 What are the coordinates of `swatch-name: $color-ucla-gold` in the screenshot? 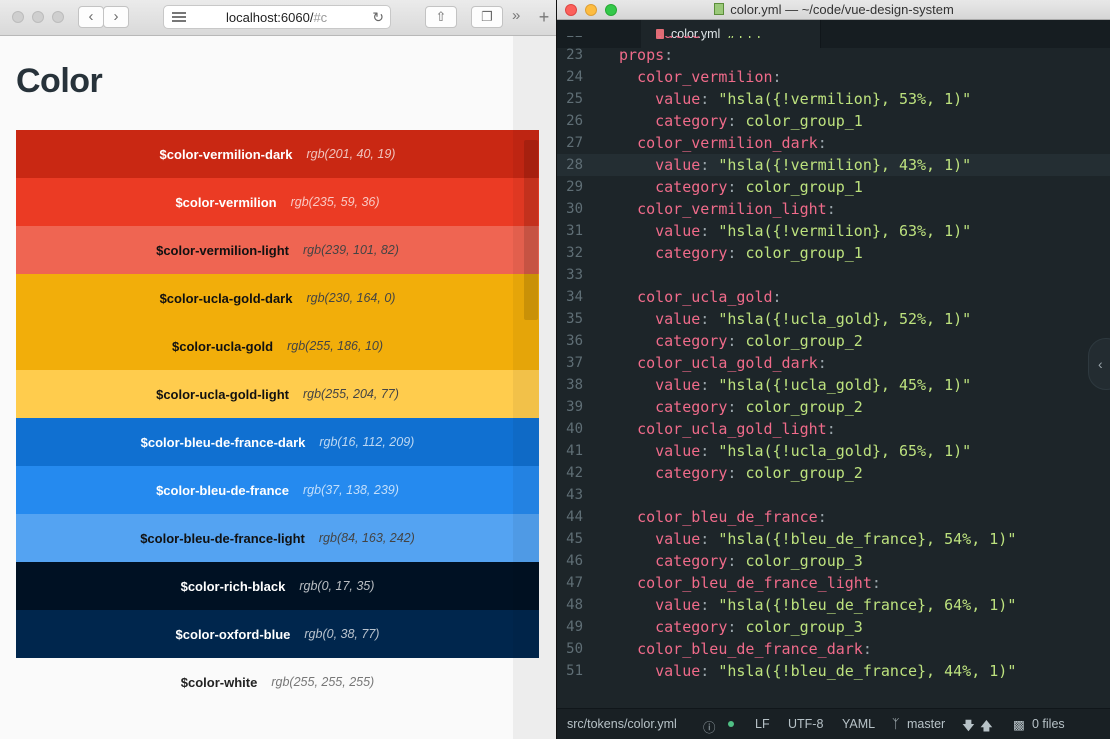 It's located at (222, 346).